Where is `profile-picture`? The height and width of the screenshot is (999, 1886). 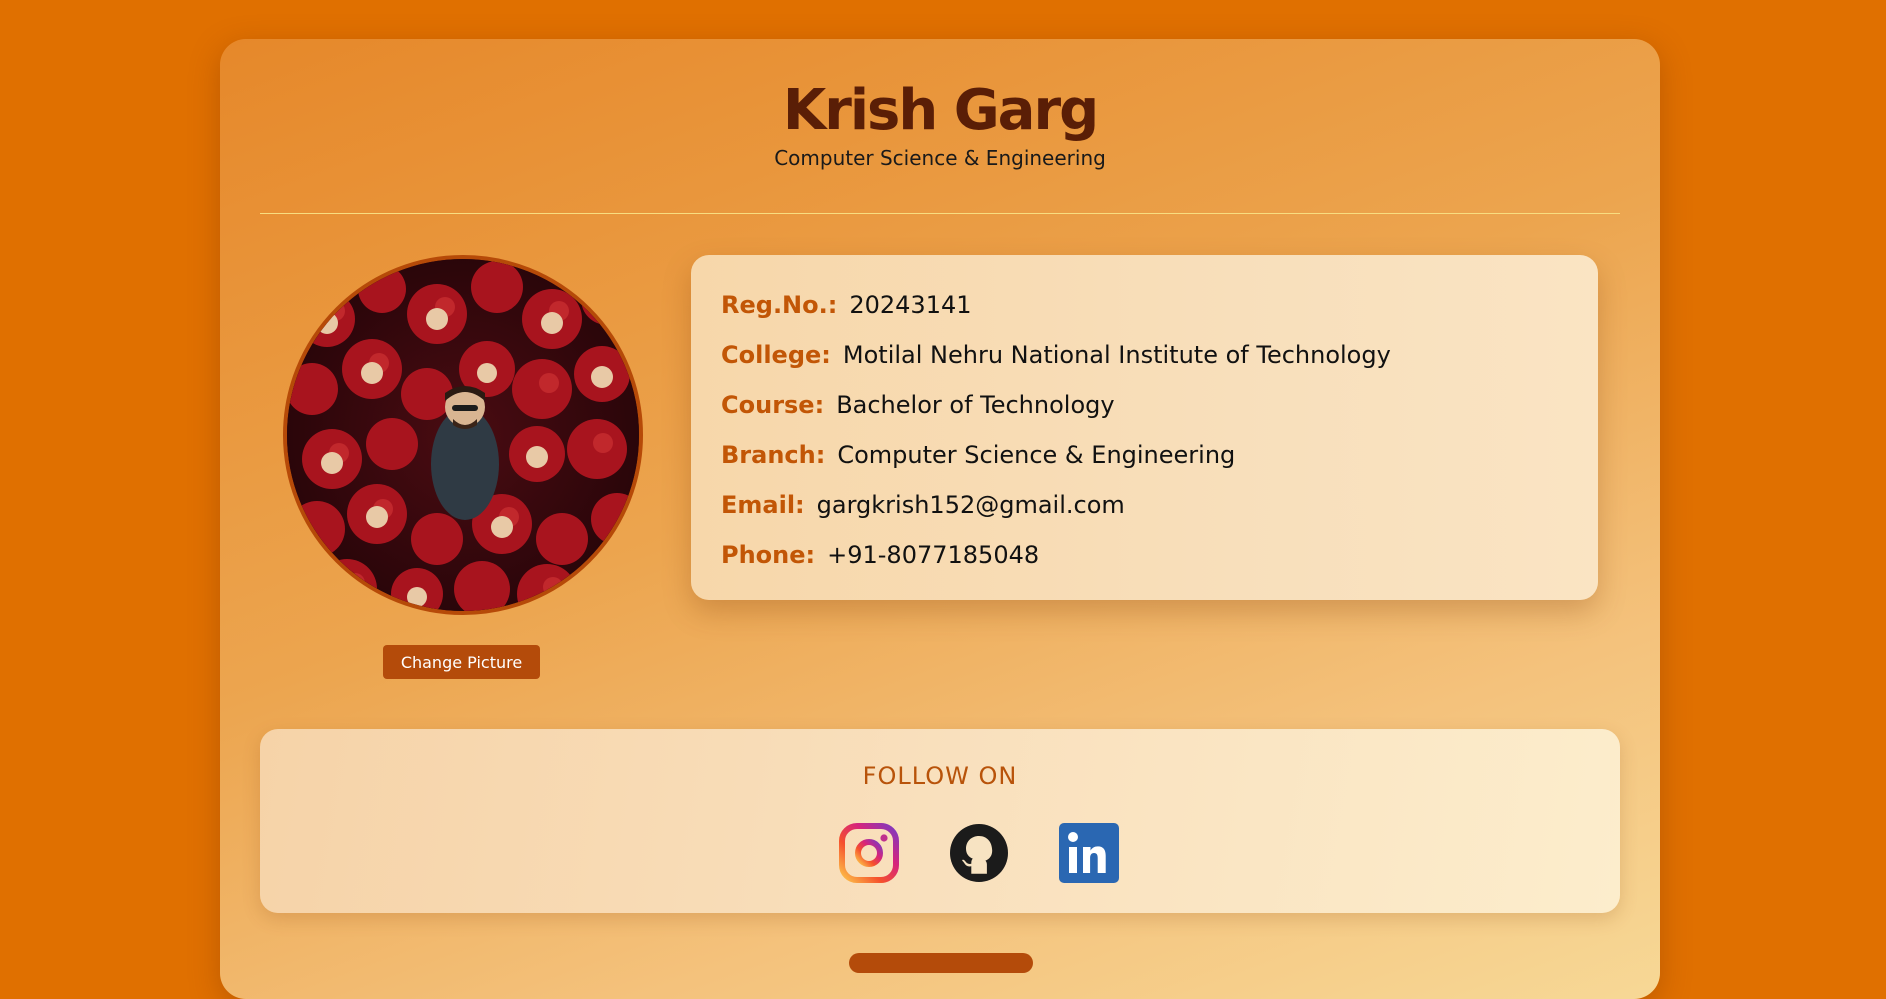 profile-picture is located at coordinates (463, 435).